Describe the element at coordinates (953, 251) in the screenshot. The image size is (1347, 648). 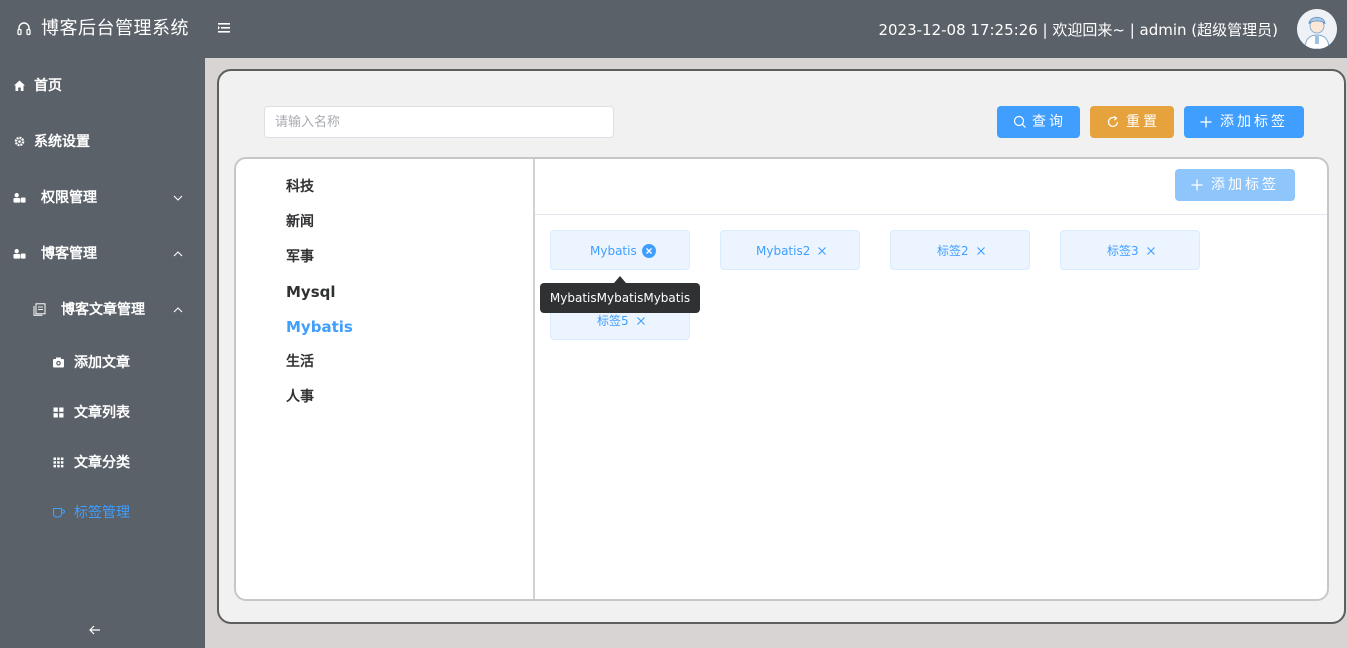
I see `tag-label: 标签2` at that location.